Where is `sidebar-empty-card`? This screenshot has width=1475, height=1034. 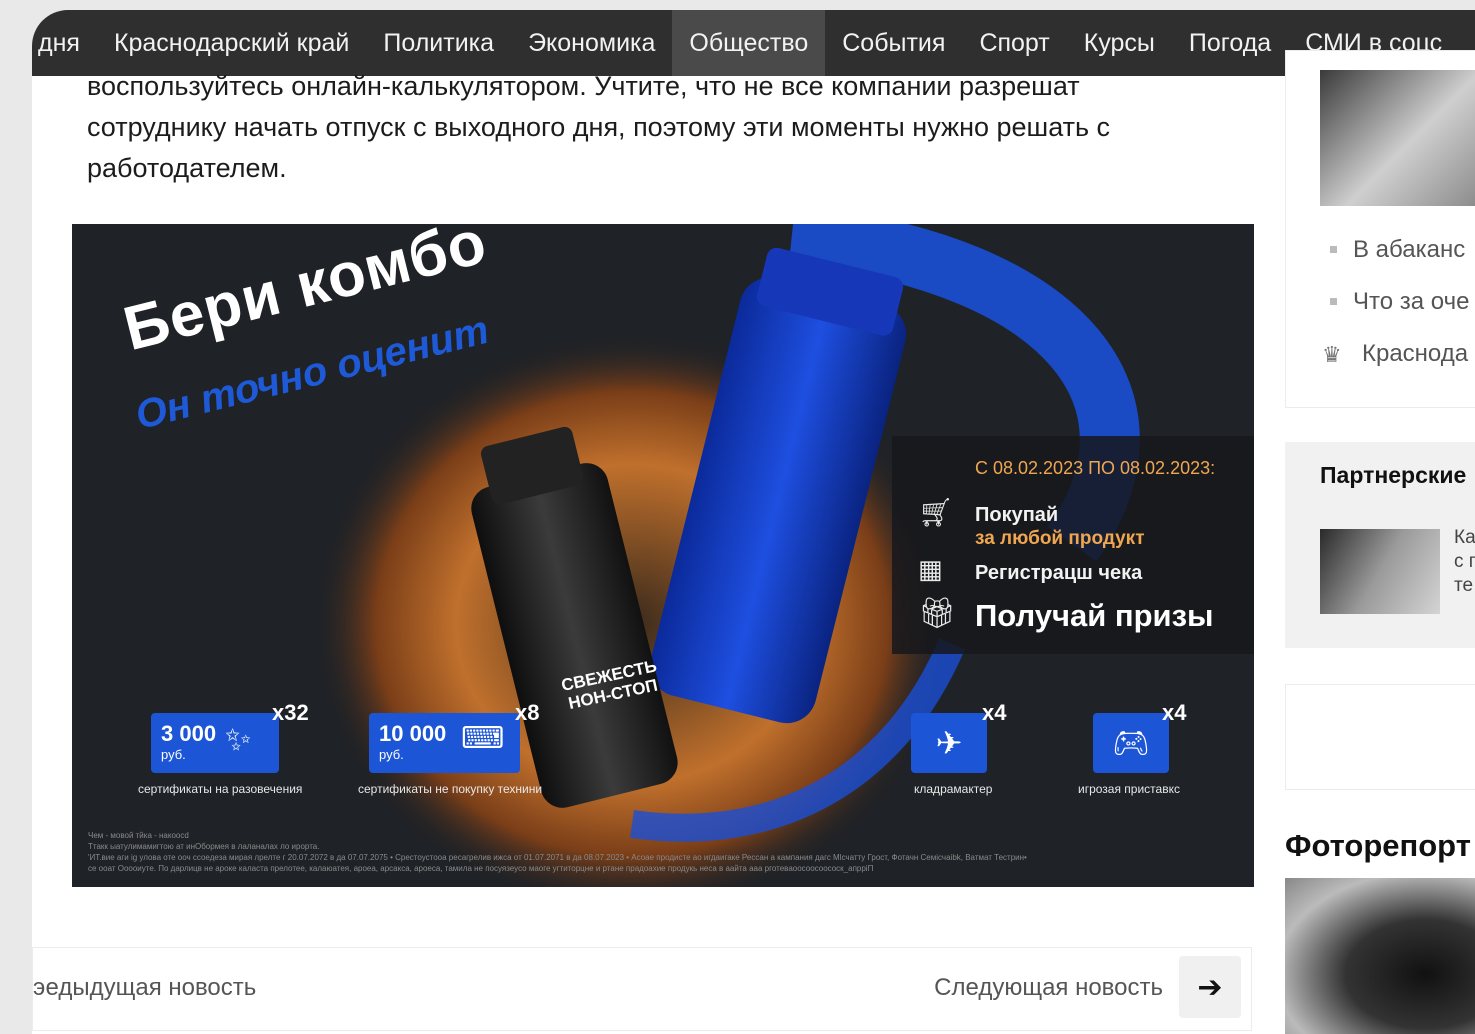
sidebar-empty-card is located at coordinates (1380, 737).